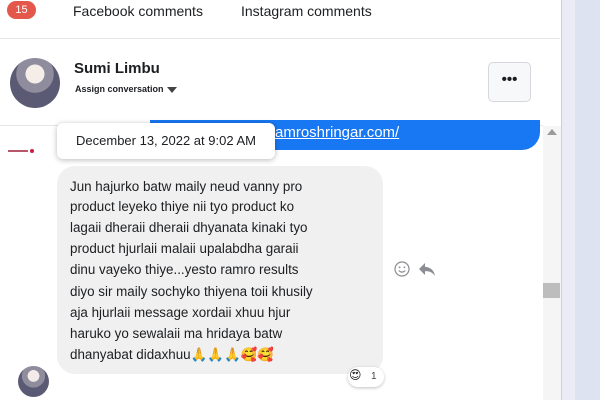 This screenshot has width=600, height=400. Describe the element at coordinates (21, 10) in the screenshot. I see `notification-badge: 15` at that location.